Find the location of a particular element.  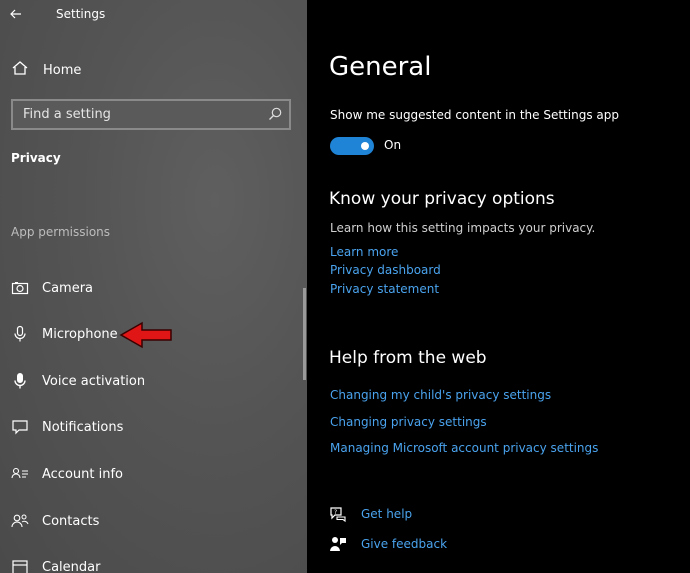

sidebar-item-camera: Camera is located at coordinates (52, 288).